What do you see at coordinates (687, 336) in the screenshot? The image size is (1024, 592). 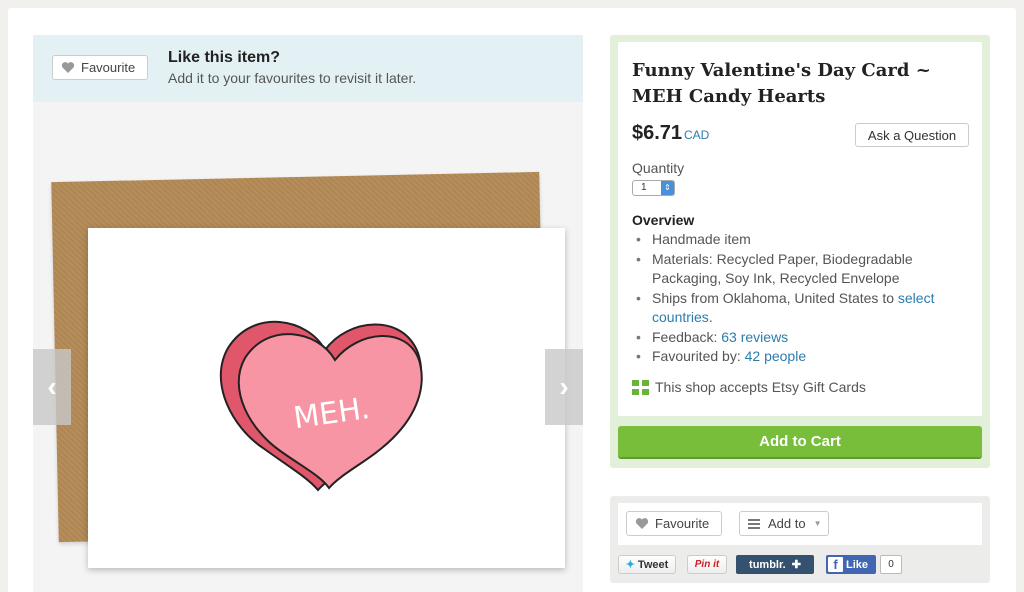 I see `feedback-label: Feedback:` at bounding box center [687, 336].